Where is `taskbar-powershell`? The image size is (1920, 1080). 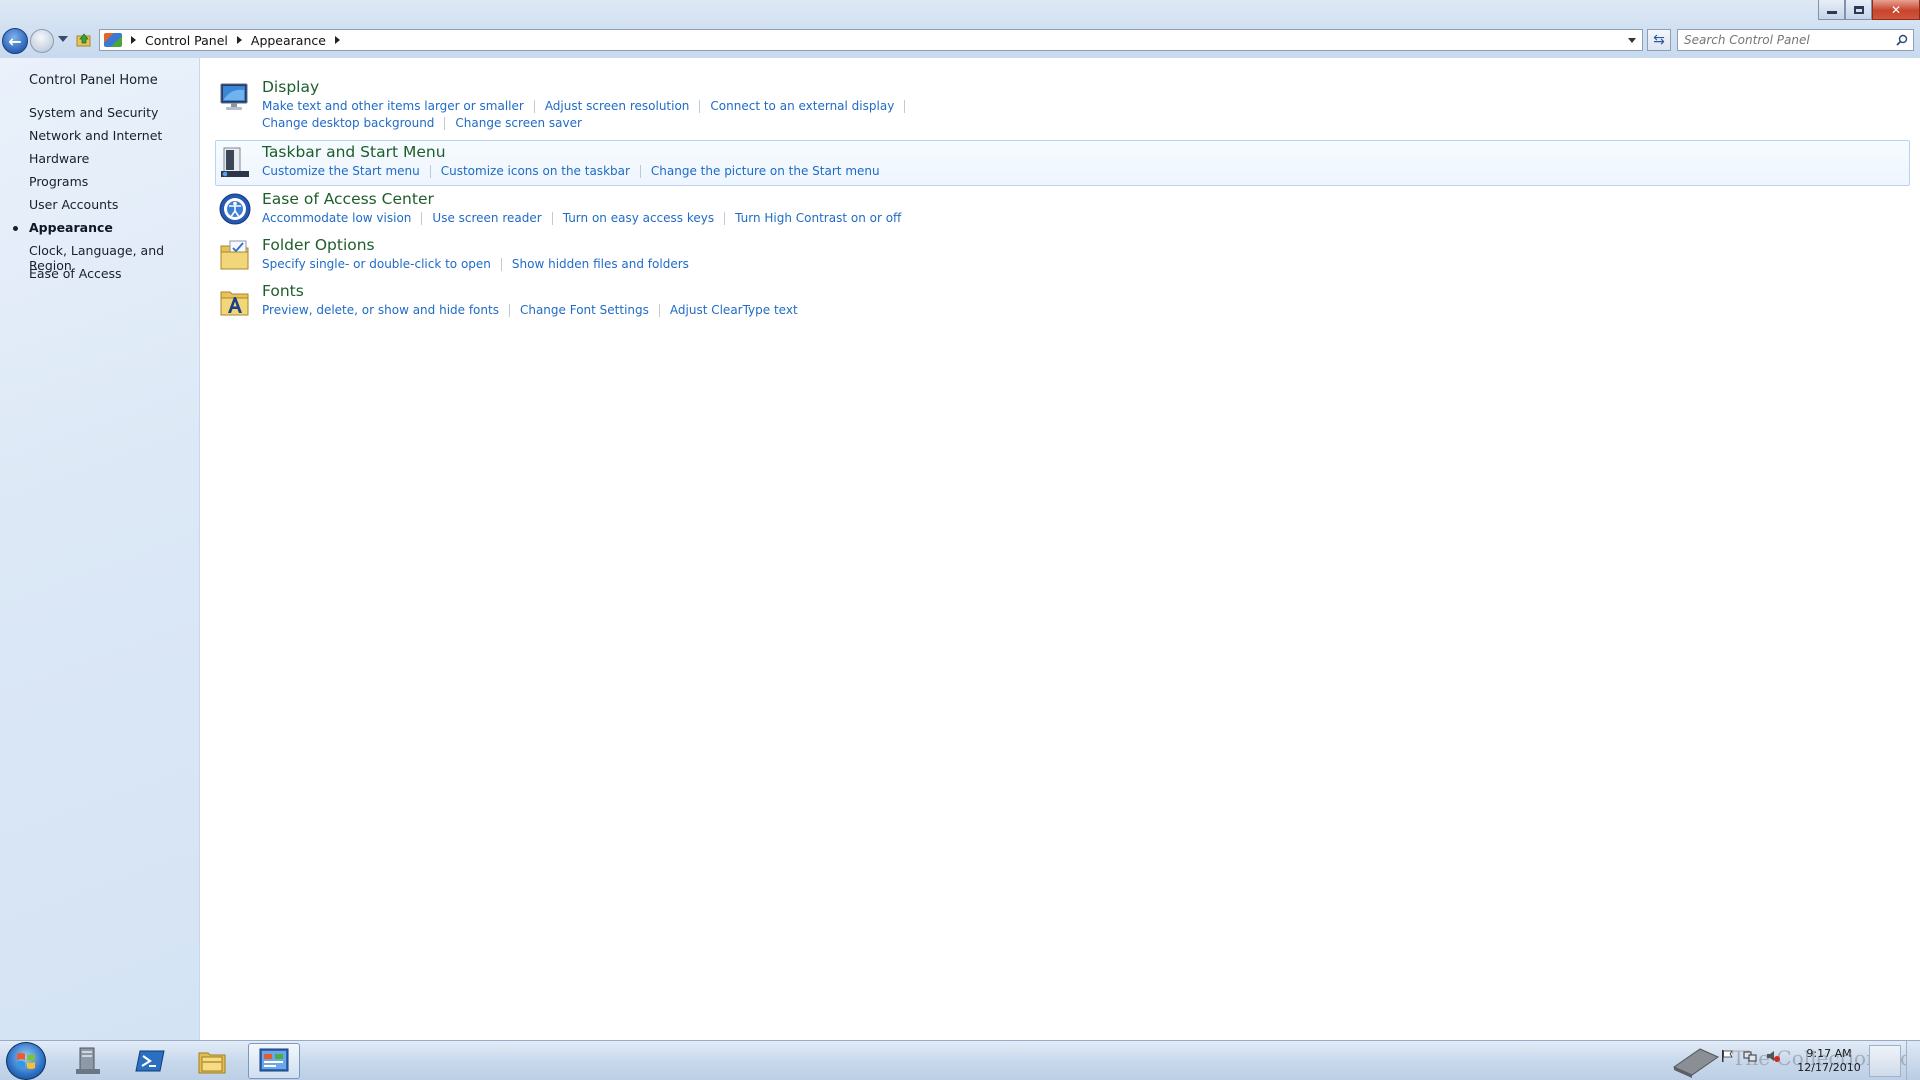 taskbar-powershell is located at coordinates (150, 1061).